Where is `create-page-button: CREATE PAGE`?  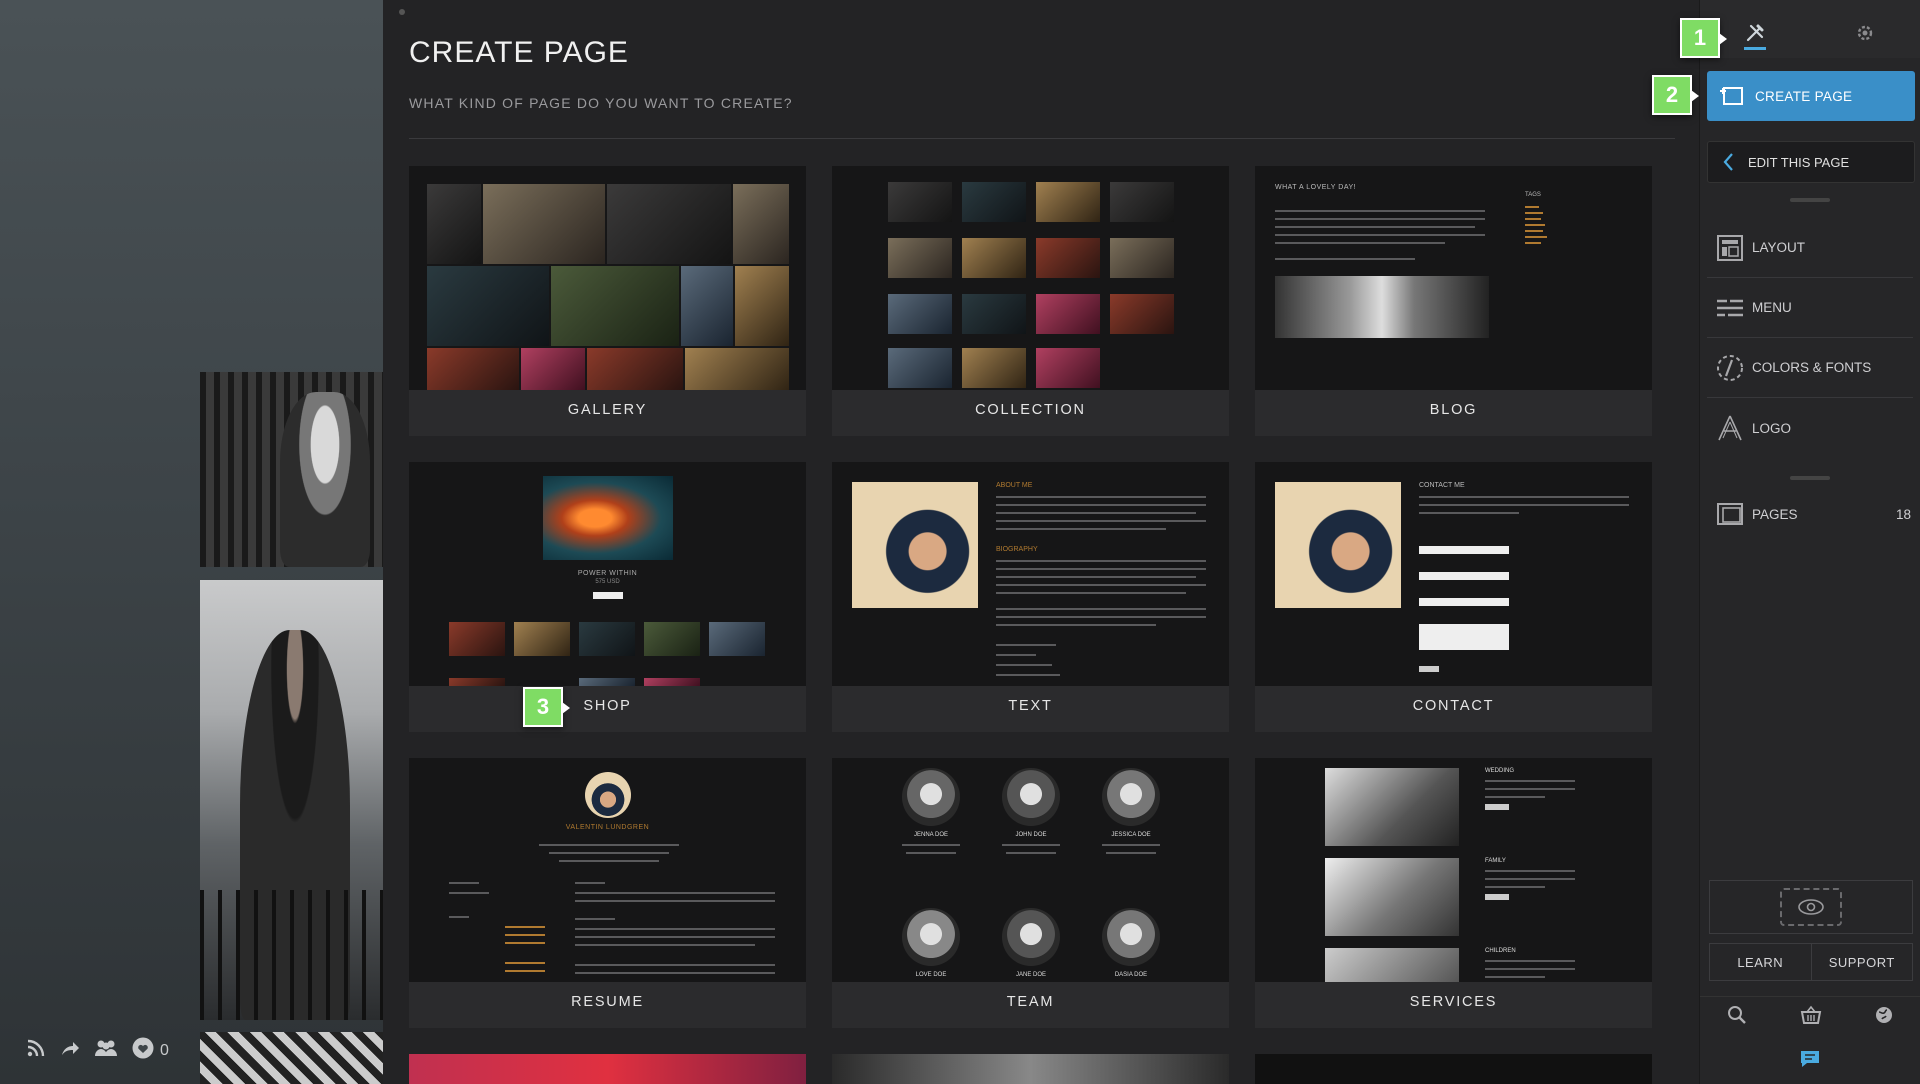 create-page-button: CREATE PAGE is located at coordinates (1811, 96).